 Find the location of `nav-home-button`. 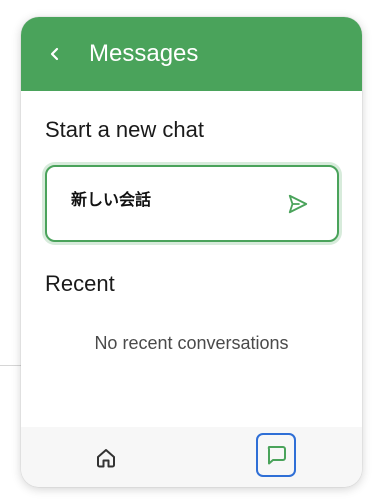

nav-home-button is located at coordinates (106, 458).